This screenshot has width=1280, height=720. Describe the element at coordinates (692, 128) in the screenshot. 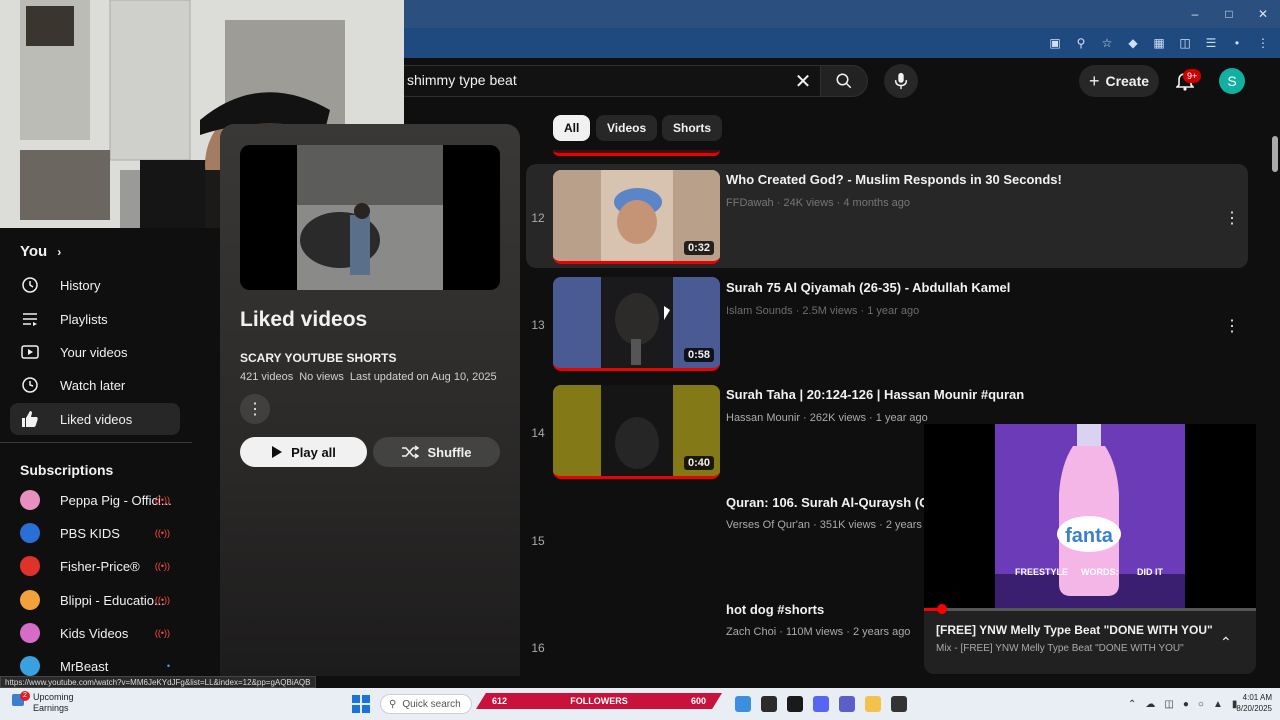

I see `chip-shorts: Shorts` at that location.